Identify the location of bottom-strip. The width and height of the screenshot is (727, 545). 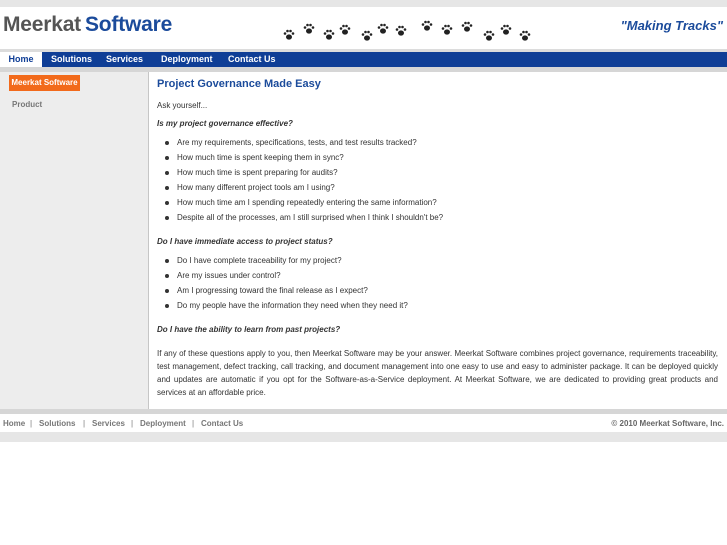
(363, 437).